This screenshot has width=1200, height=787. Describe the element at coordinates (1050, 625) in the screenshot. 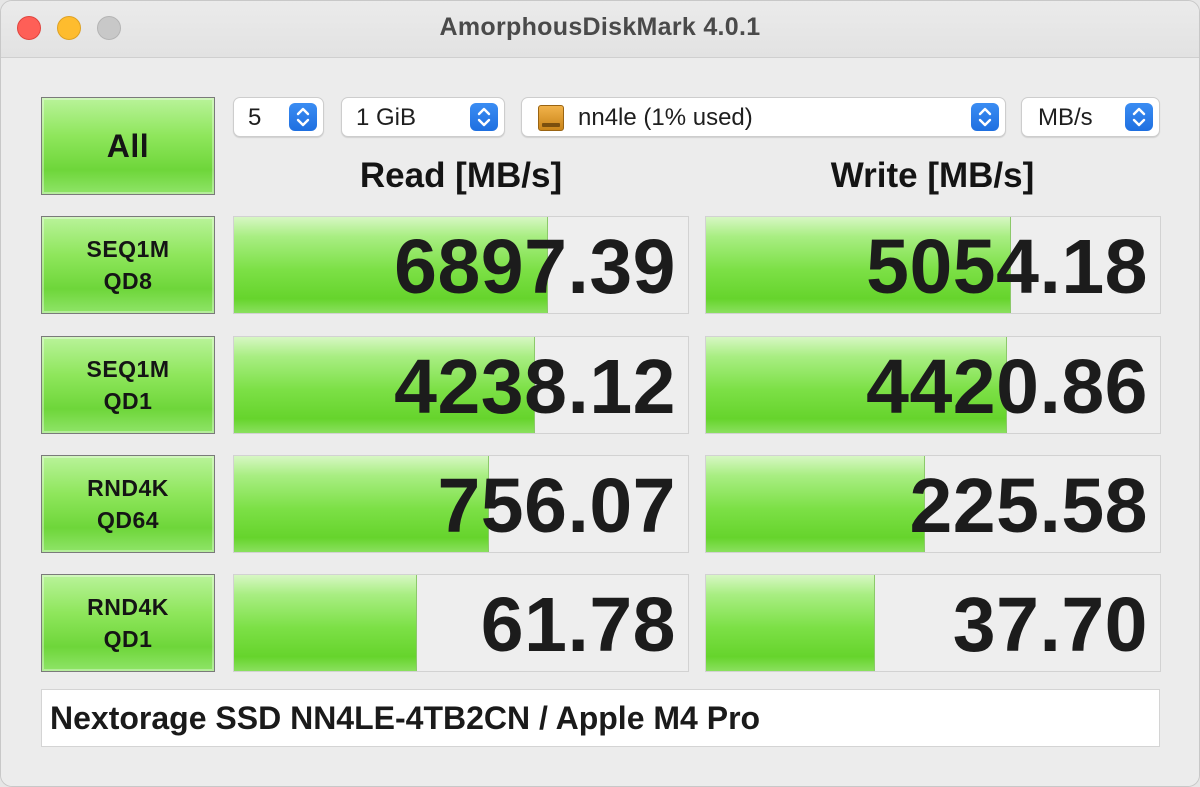

I see `write-result-value: 37.70` at that location.